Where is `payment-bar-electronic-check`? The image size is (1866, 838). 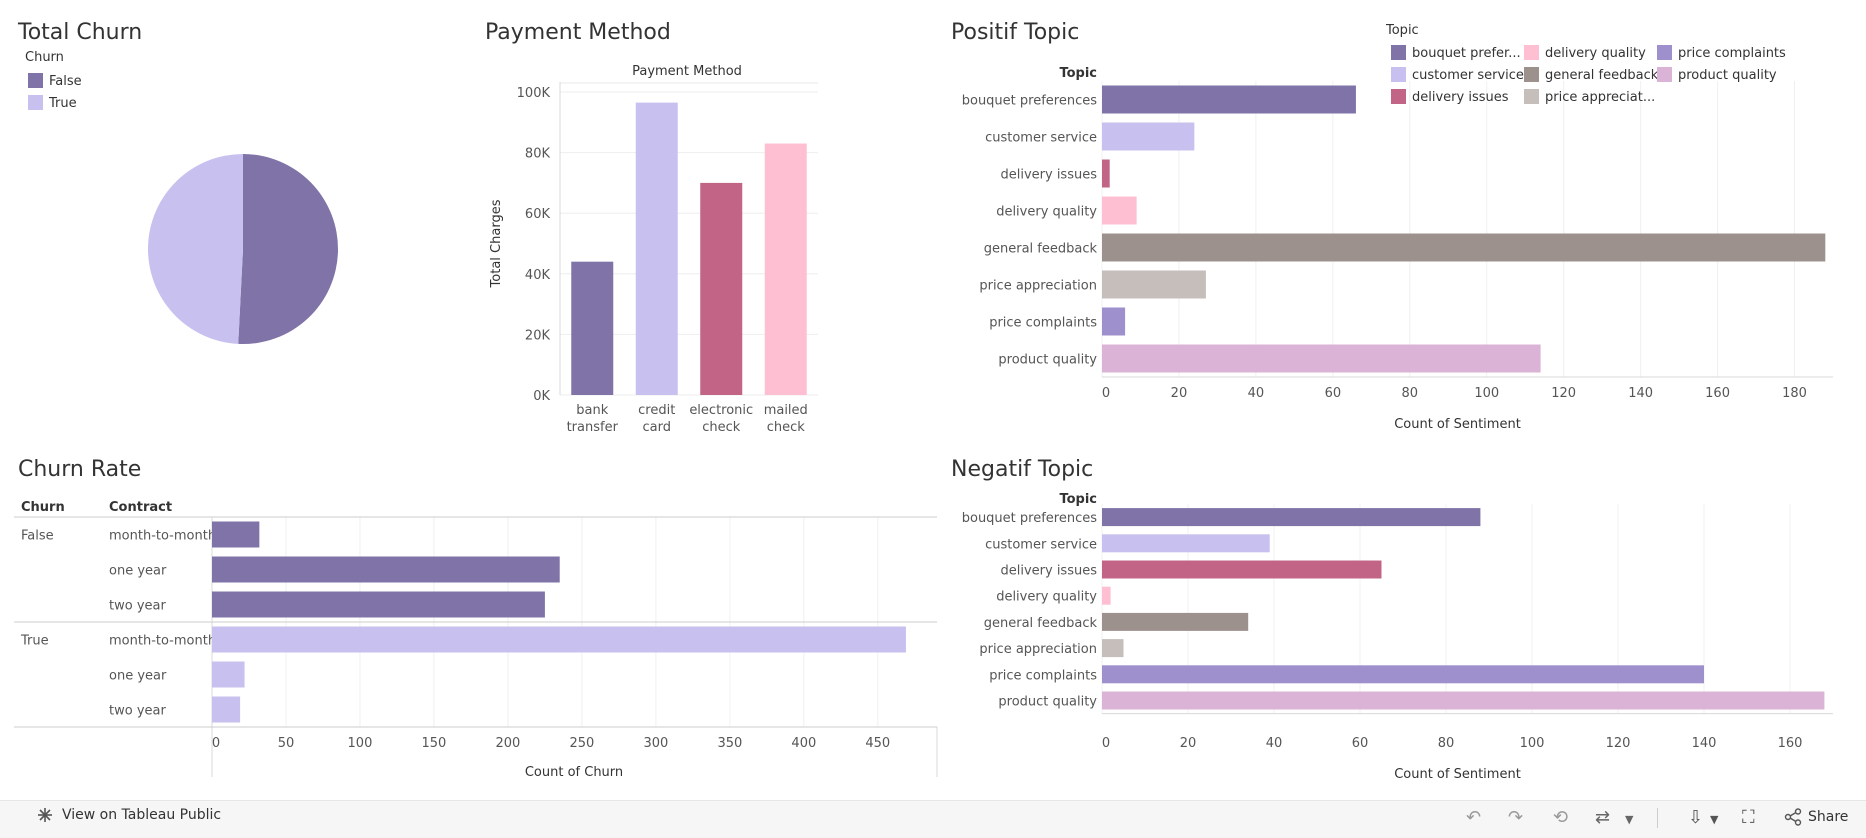
payment-bar-electronic-check is located at coordinates (721, 288).